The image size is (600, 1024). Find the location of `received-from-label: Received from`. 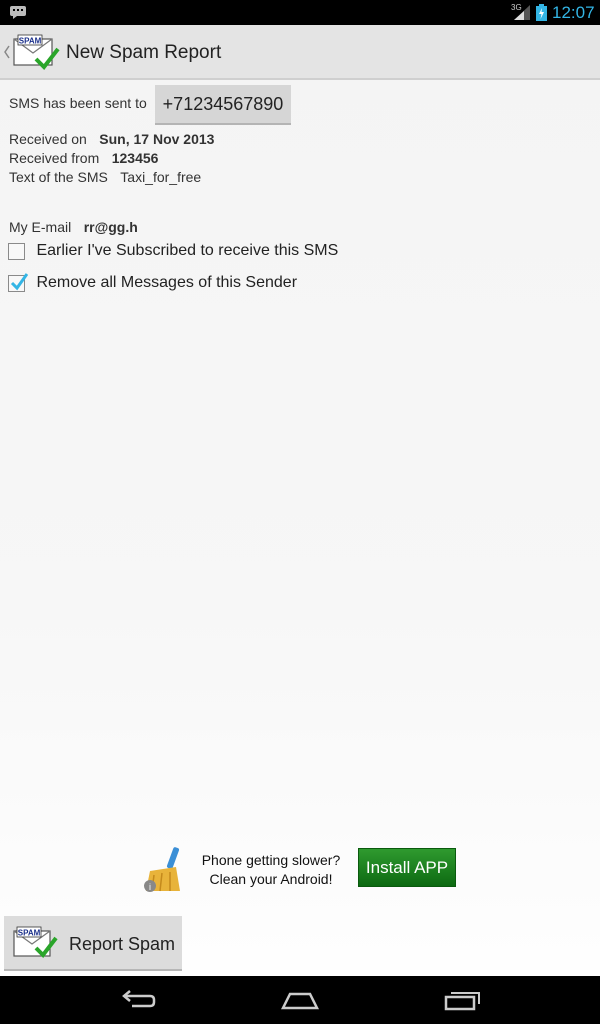

received-from-label: Received from is located at coordinates (54, 158).